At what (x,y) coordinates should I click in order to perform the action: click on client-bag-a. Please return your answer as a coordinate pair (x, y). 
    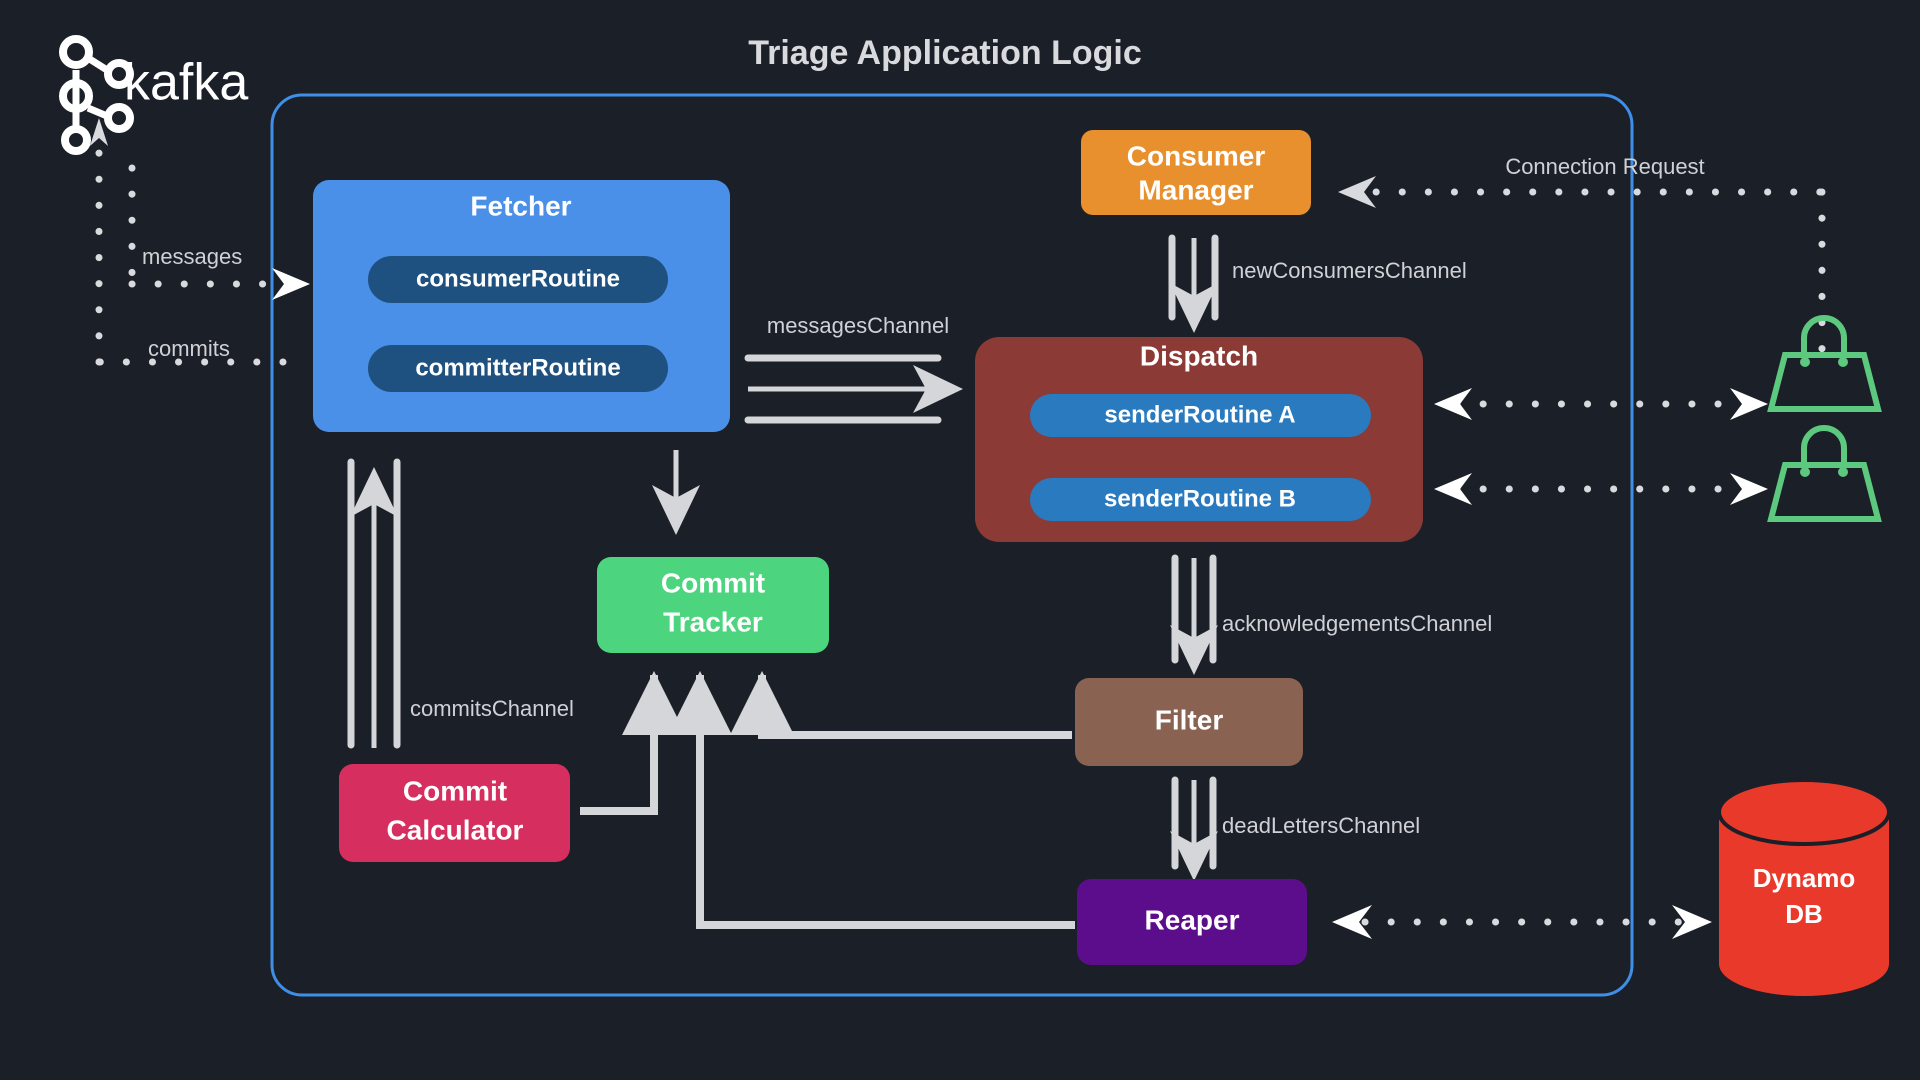
    Looking at the image, I should click on (1824, 363).